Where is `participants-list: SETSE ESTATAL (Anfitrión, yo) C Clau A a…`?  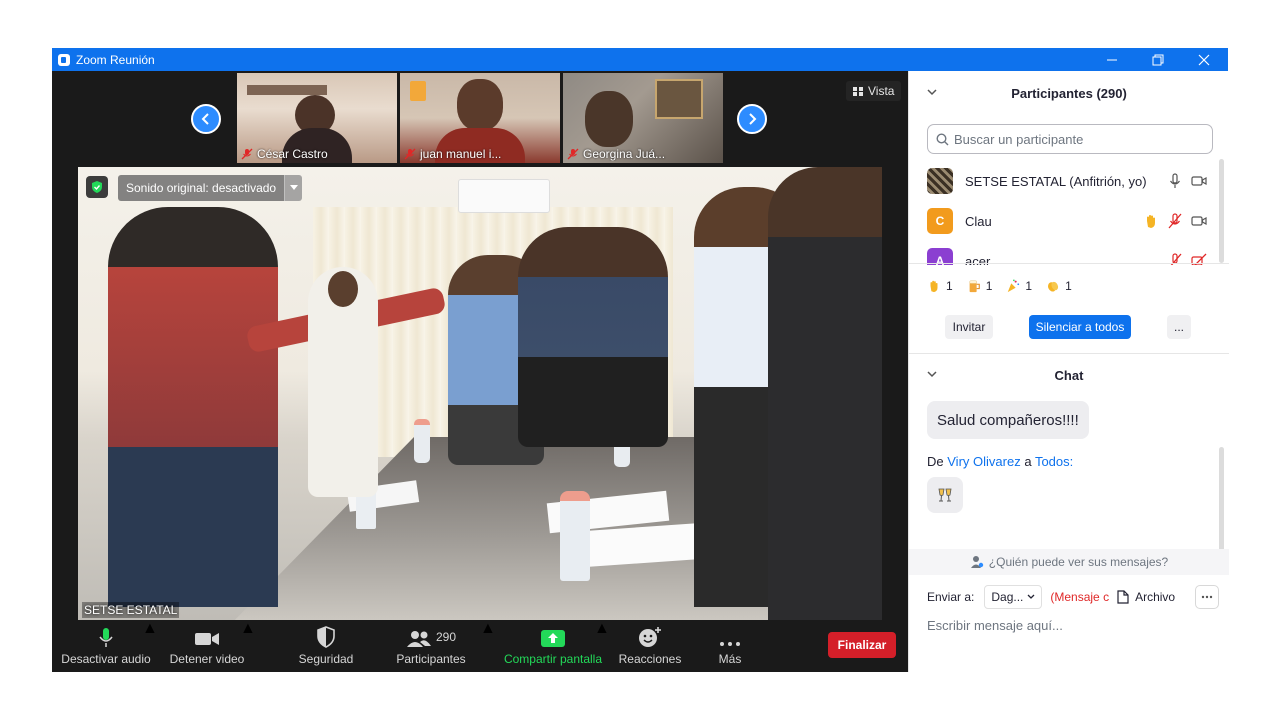
participants-list: SETSE ESTATAL (Anfitrión, yo) C Clau A a… is located at coordinates (1069, 213).